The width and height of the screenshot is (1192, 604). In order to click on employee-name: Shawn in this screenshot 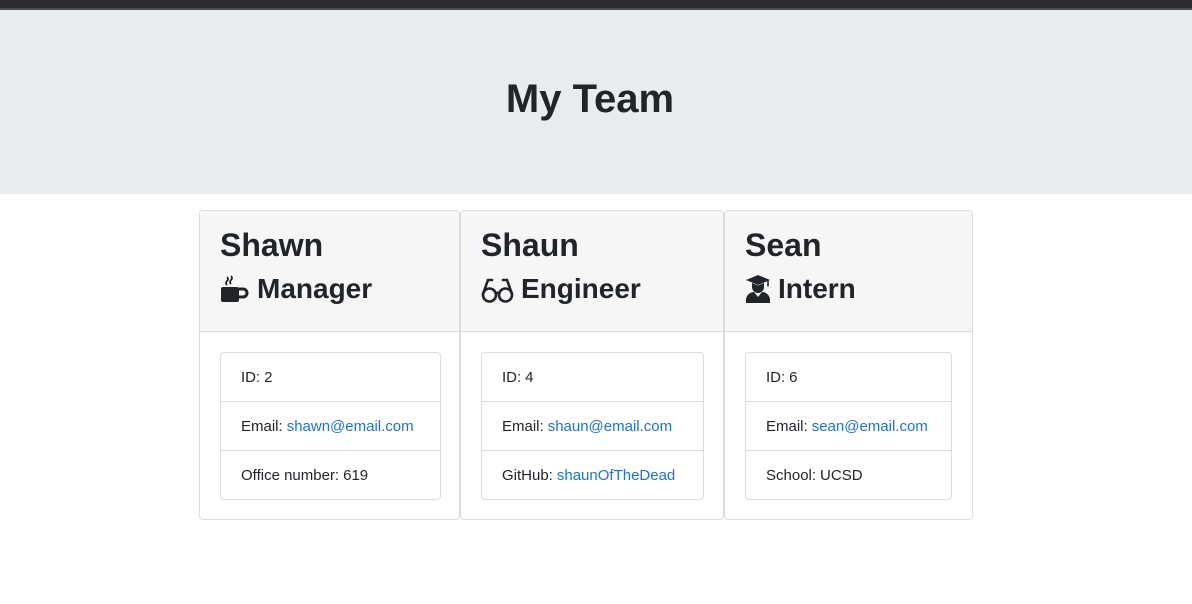, I will do `click(272, 245)`.